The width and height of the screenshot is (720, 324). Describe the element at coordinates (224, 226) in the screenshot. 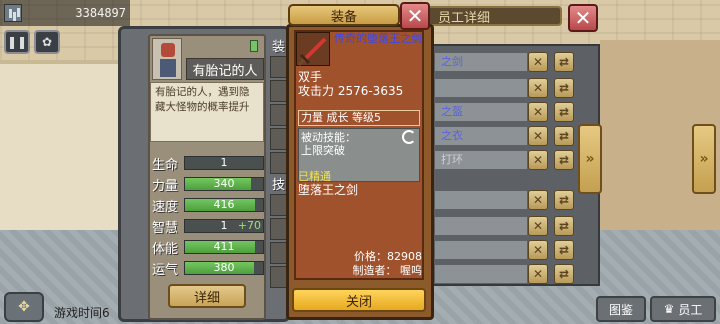

I see `stat-bar: 1 +70` at that location.